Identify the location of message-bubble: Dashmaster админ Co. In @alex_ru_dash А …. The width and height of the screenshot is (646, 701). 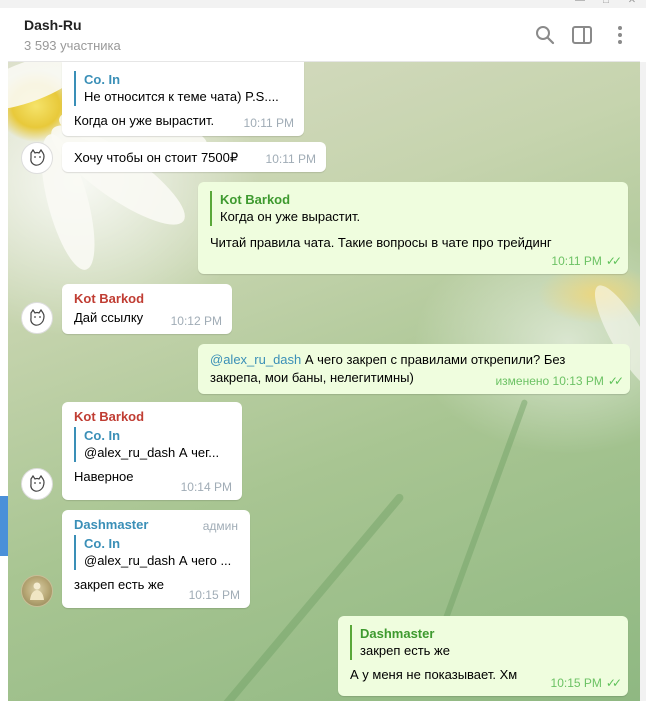
(156, 559).